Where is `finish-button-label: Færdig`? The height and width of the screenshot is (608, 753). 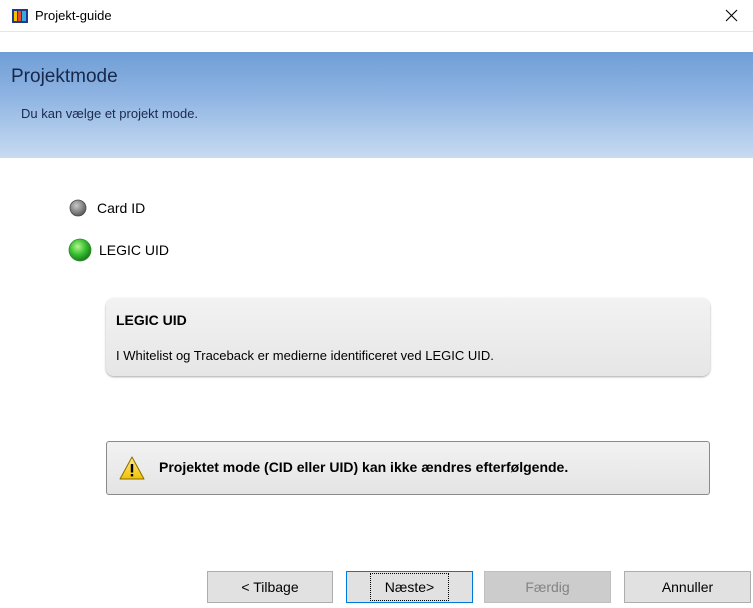 finish-button-label: Færdig is located at coordinates (547, 587).